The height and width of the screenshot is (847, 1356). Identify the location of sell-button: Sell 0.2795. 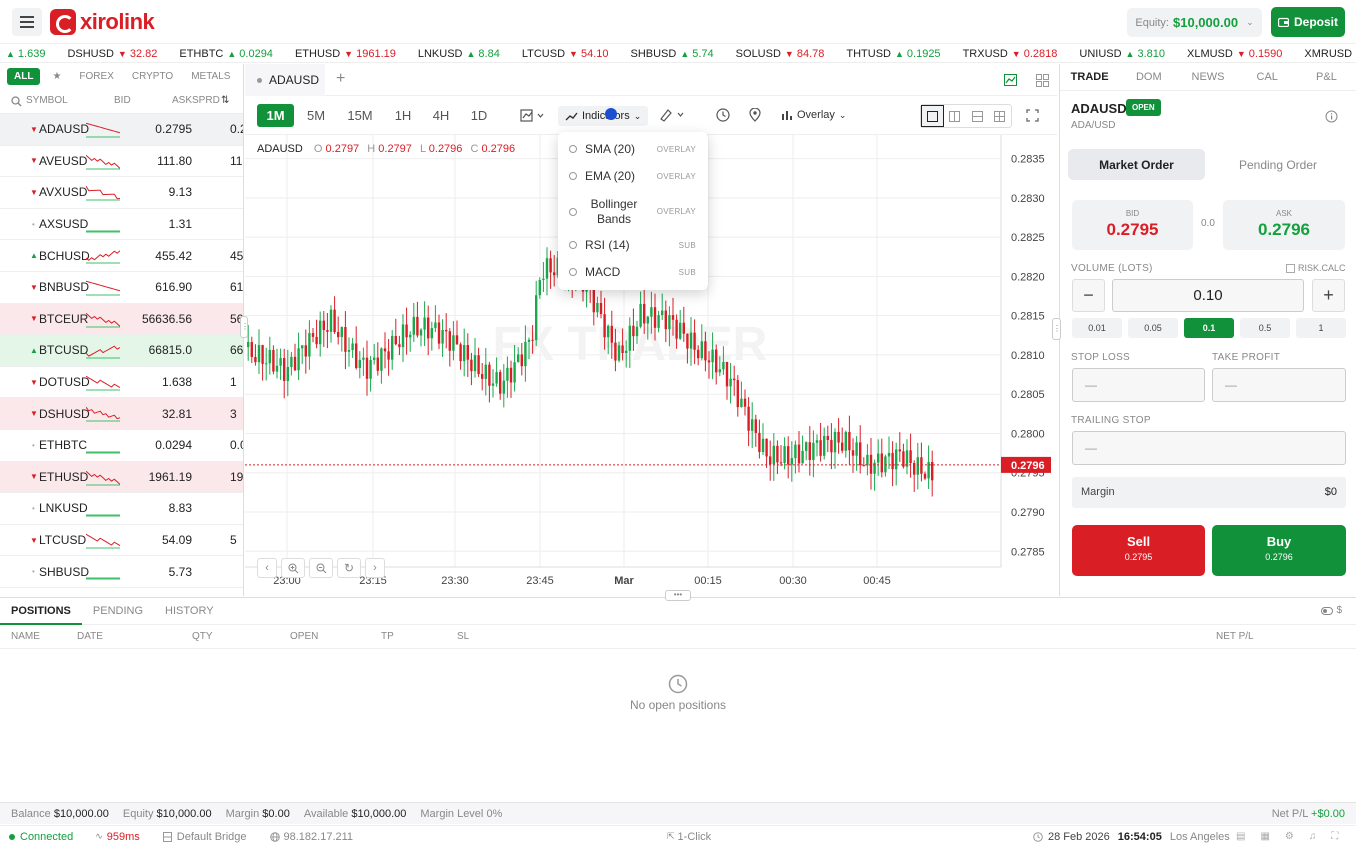
(1138, 550).